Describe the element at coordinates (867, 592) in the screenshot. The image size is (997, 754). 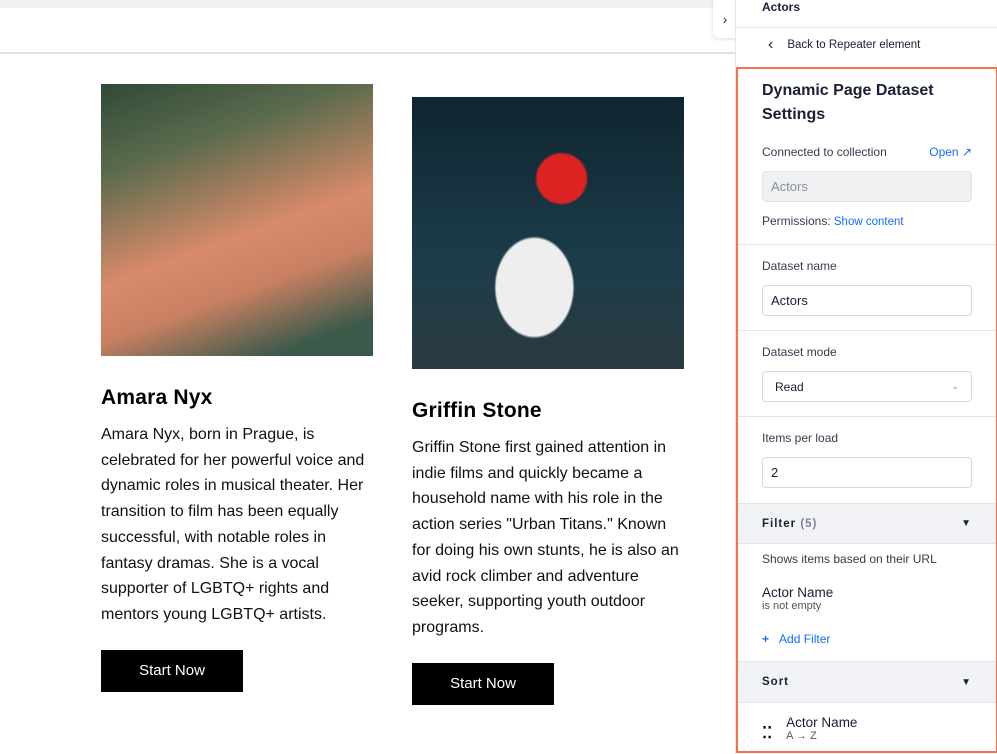
I see `filter-field: Actor Name` at that location.